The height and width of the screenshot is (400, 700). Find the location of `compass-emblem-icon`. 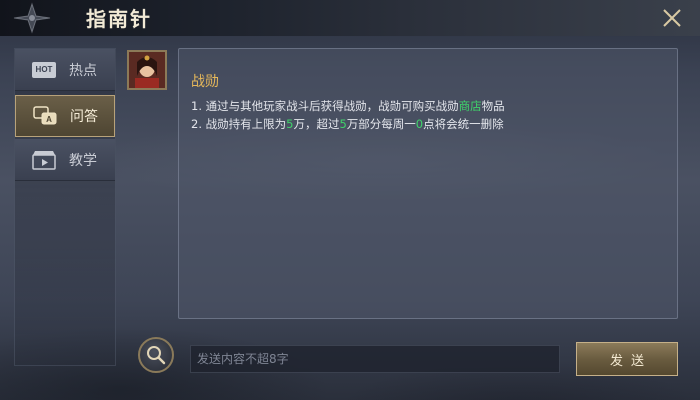

compass-emblem-icon is located at coordinates (32, 18).